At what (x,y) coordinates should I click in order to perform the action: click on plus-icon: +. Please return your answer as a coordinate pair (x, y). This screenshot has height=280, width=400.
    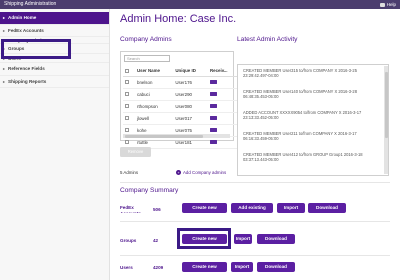
    Looking at the image, I should click on (178, 172).